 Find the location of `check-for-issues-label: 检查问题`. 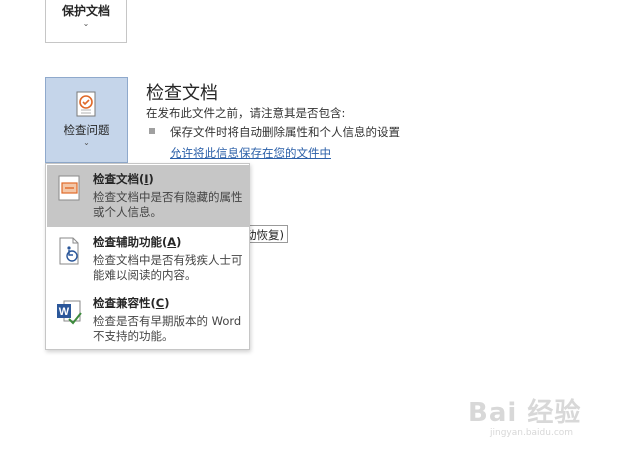

check-for-issues-label: 检查问题 is located at coordinates (86, 130).